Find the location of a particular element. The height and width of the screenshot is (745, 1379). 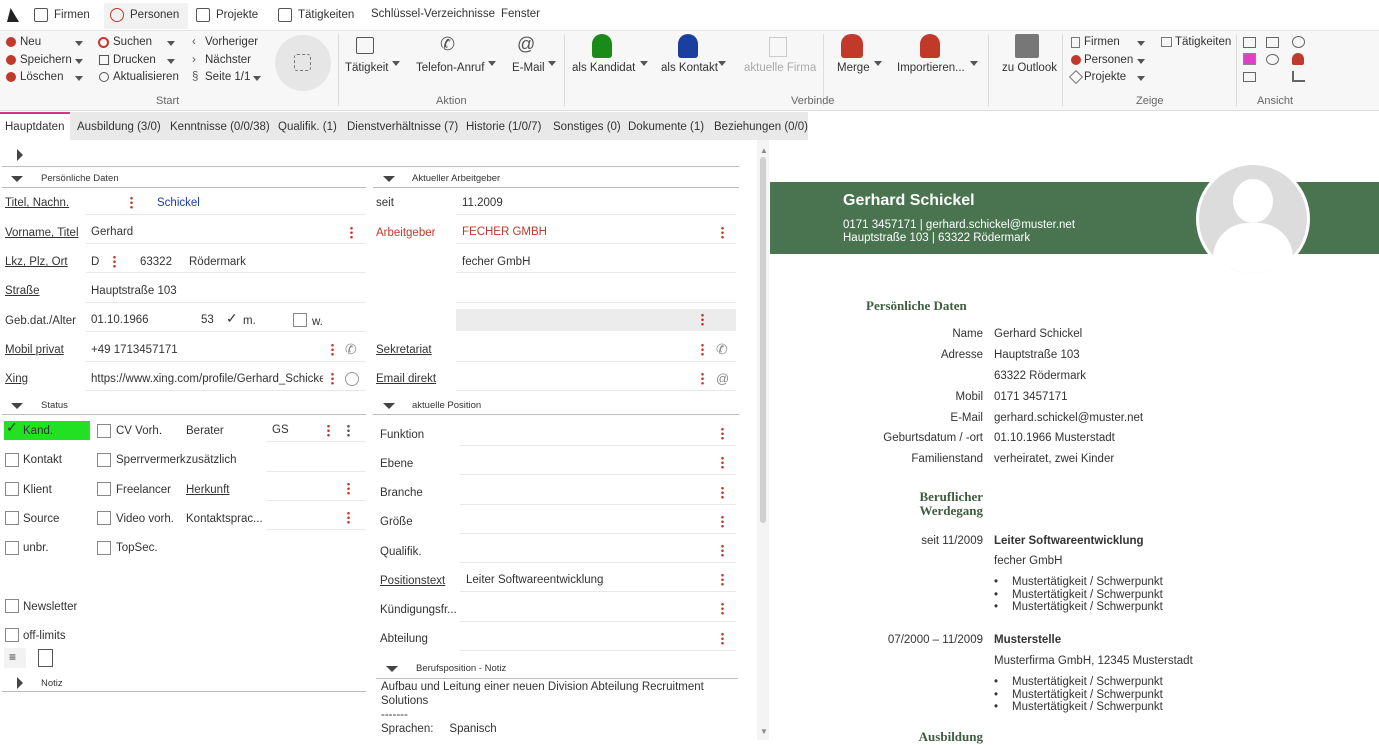

highlight-icon is located at coordinates (1249, 59).